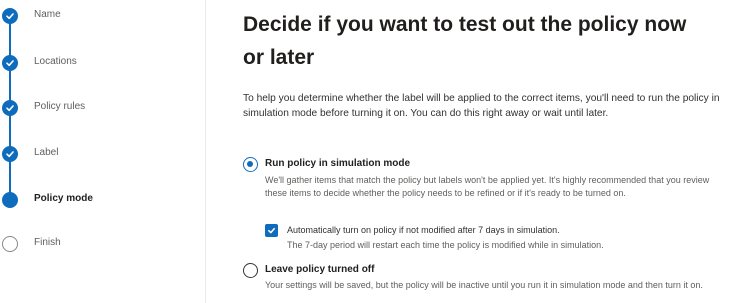  What do you see at coordinates (250, 270) in the screenshot?
I see `radio-leave-off` at bounding box center [250, 270].